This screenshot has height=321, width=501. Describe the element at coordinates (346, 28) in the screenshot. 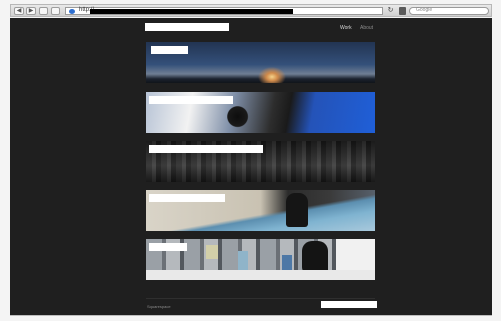

I see `nav-link-work: Work` at that location.